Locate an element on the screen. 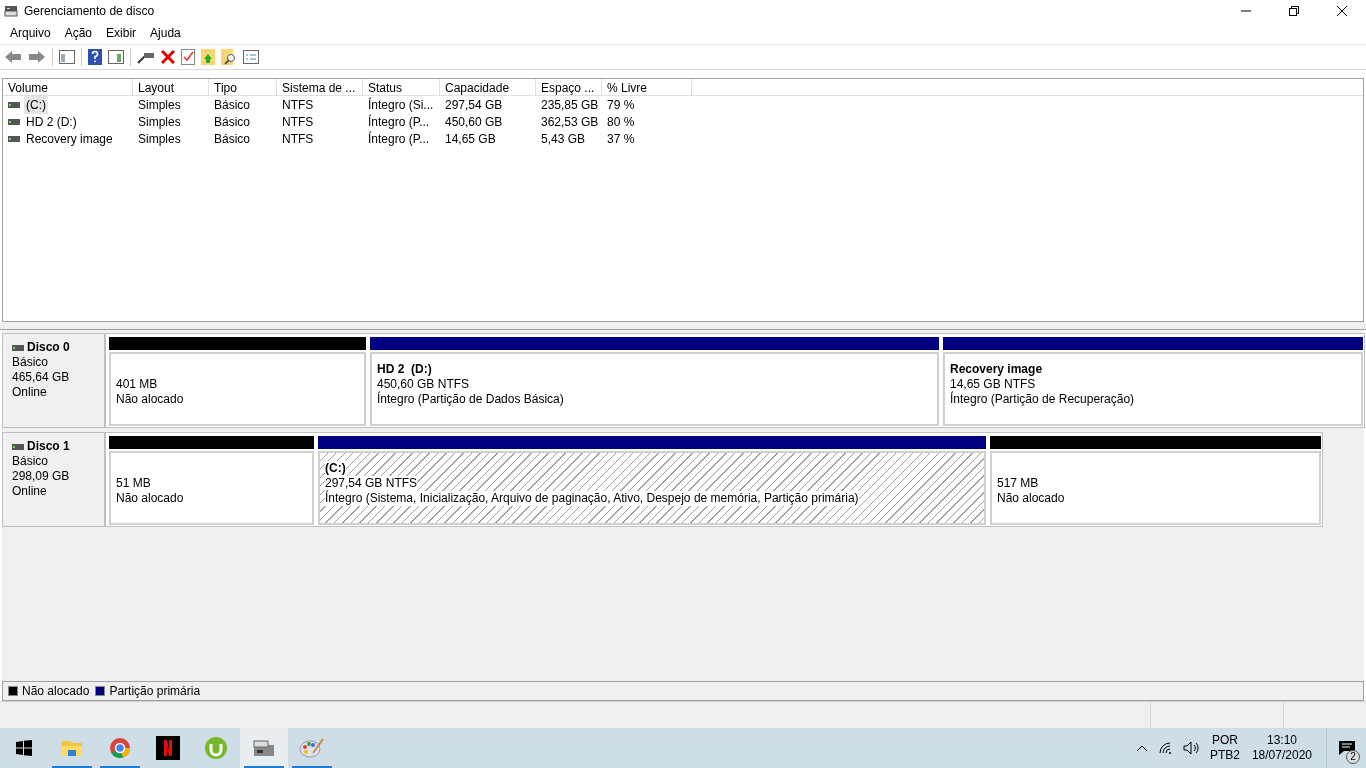  video-app-icon is located at coordinates (168, 748).